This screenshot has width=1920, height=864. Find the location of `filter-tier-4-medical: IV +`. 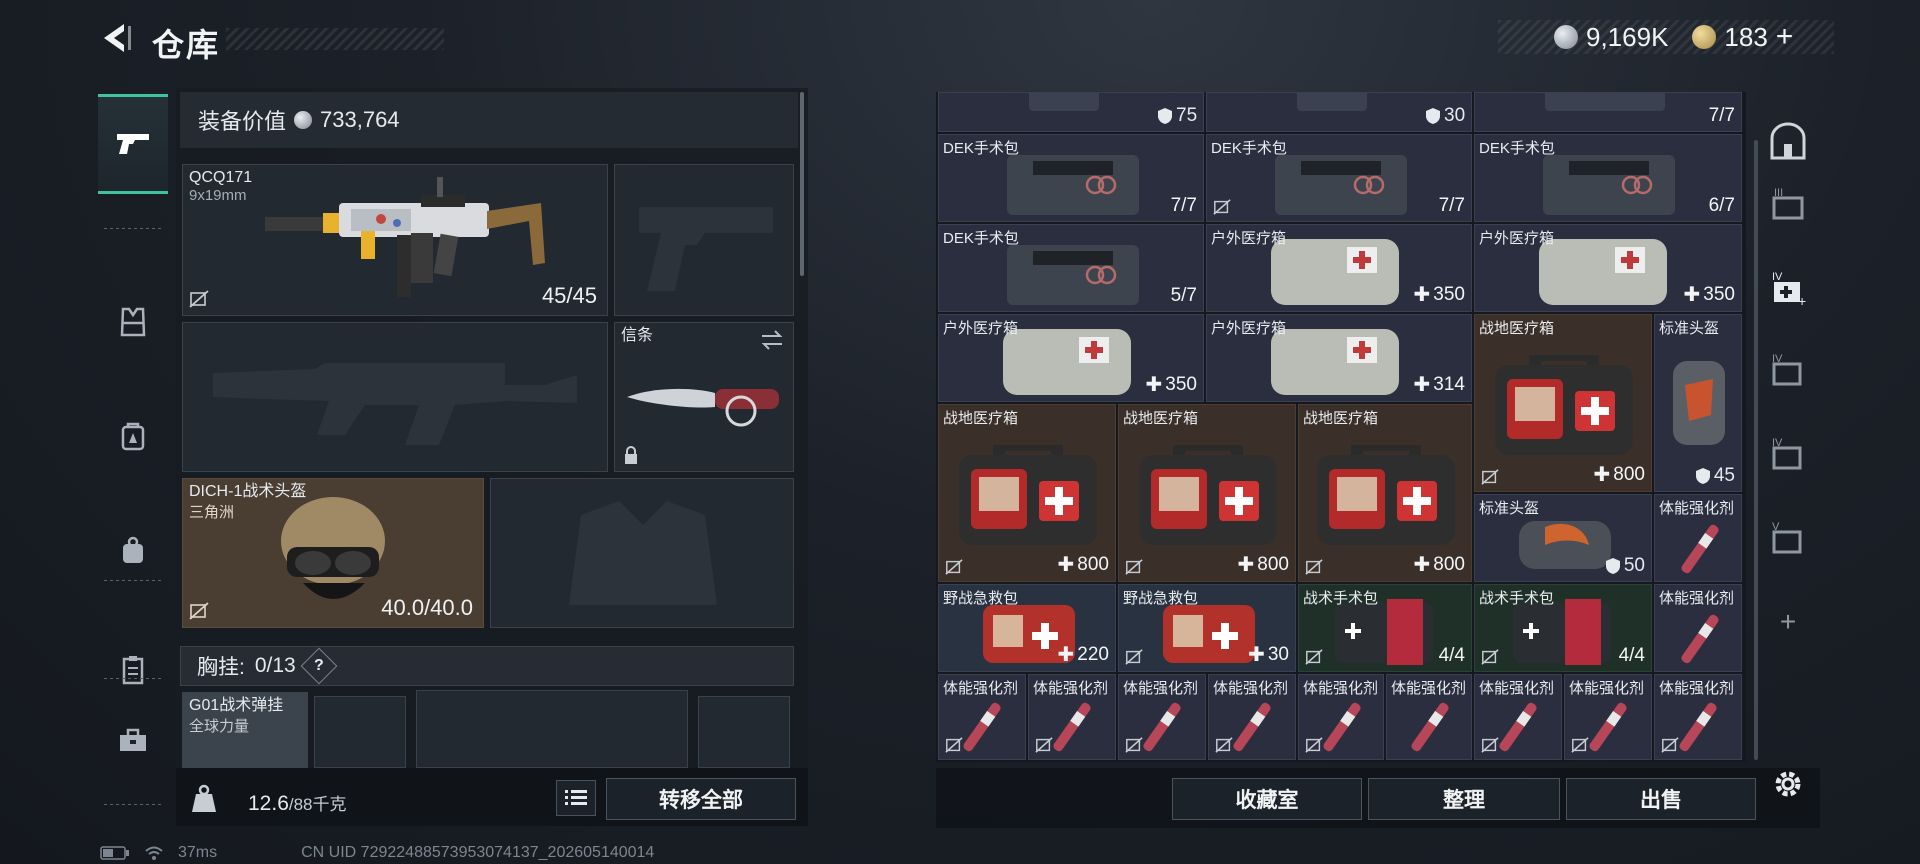

filter-tier-4-medical: IV + is located at coordinates (1788, 288).